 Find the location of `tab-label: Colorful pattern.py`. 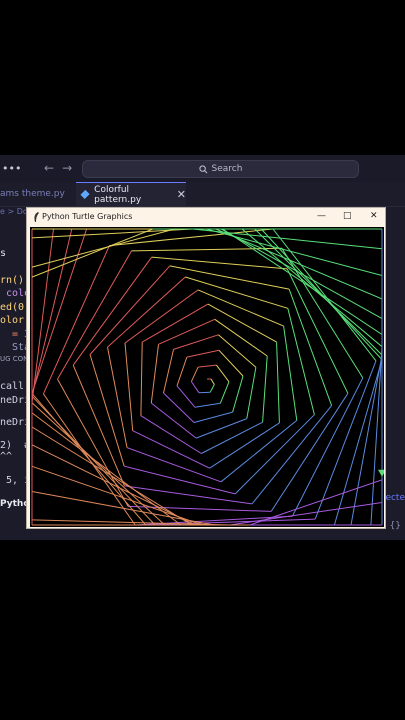

tab-label: Colorful pattern.py is located at coordinates (118, 194).